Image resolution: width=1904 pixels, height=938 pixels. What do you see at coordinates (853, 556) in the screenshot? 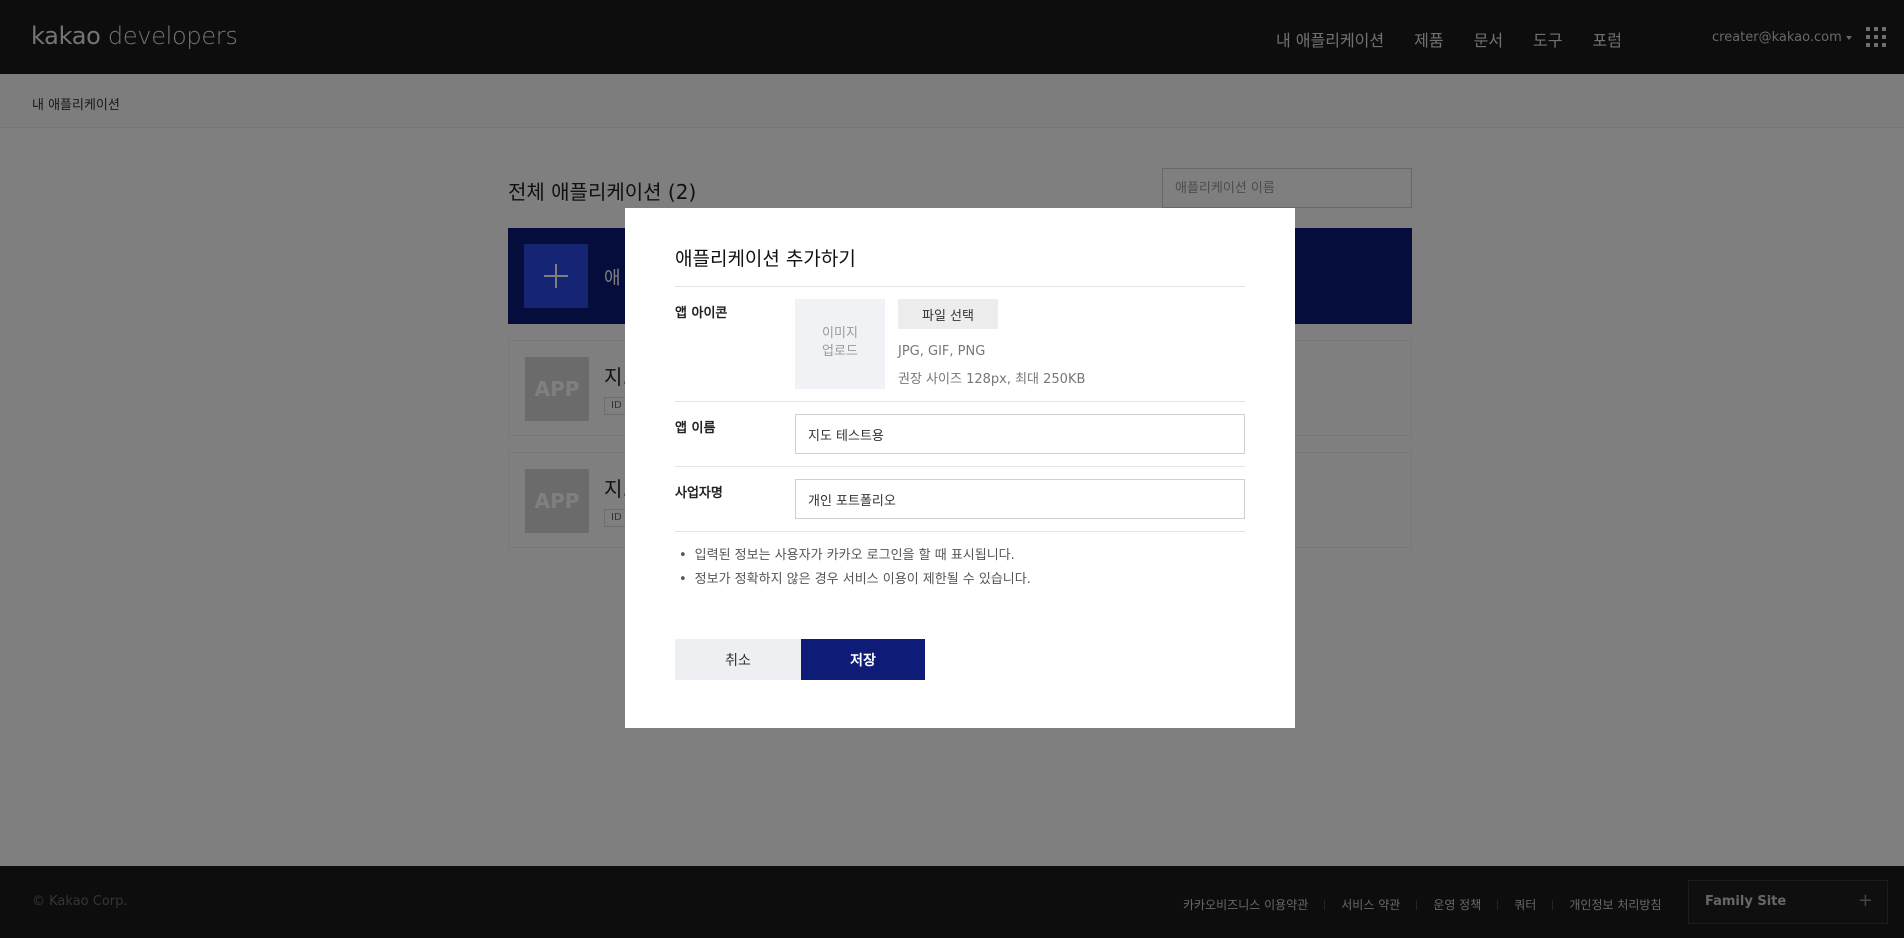
I see `notice-item: 입력된 정보는 사용자가 카카오 로그인을 할 때 표시됩니다.` at bounding box center [853, 556].